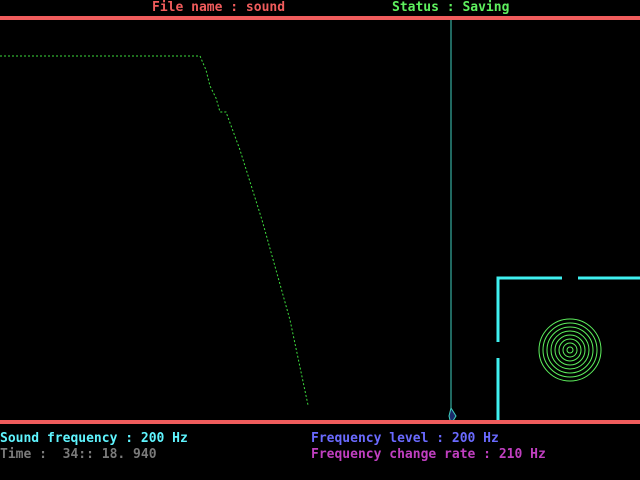 The image size is (640, 480). I want to click on sound-wave-rings-icon, so click(570, 350).